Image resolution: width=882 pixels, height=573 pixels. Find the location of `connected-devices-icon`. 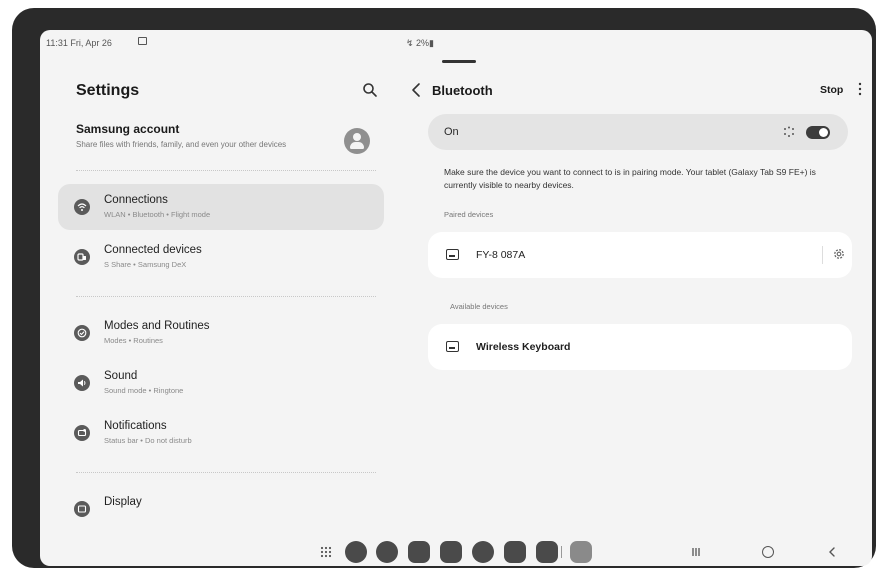

connected-devices-icon is located at coordinates (82, 257).